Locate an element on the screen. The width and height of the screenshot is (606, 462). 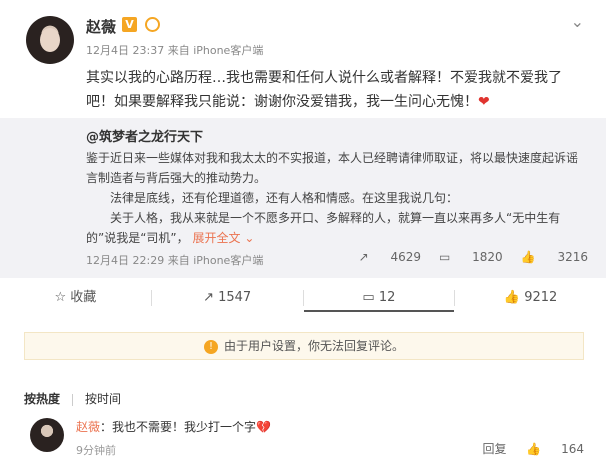
action-bar: ☆ 收藏 ↗ 1547 ▭ 12 👍 9212 is located at coordinates (303, 298).